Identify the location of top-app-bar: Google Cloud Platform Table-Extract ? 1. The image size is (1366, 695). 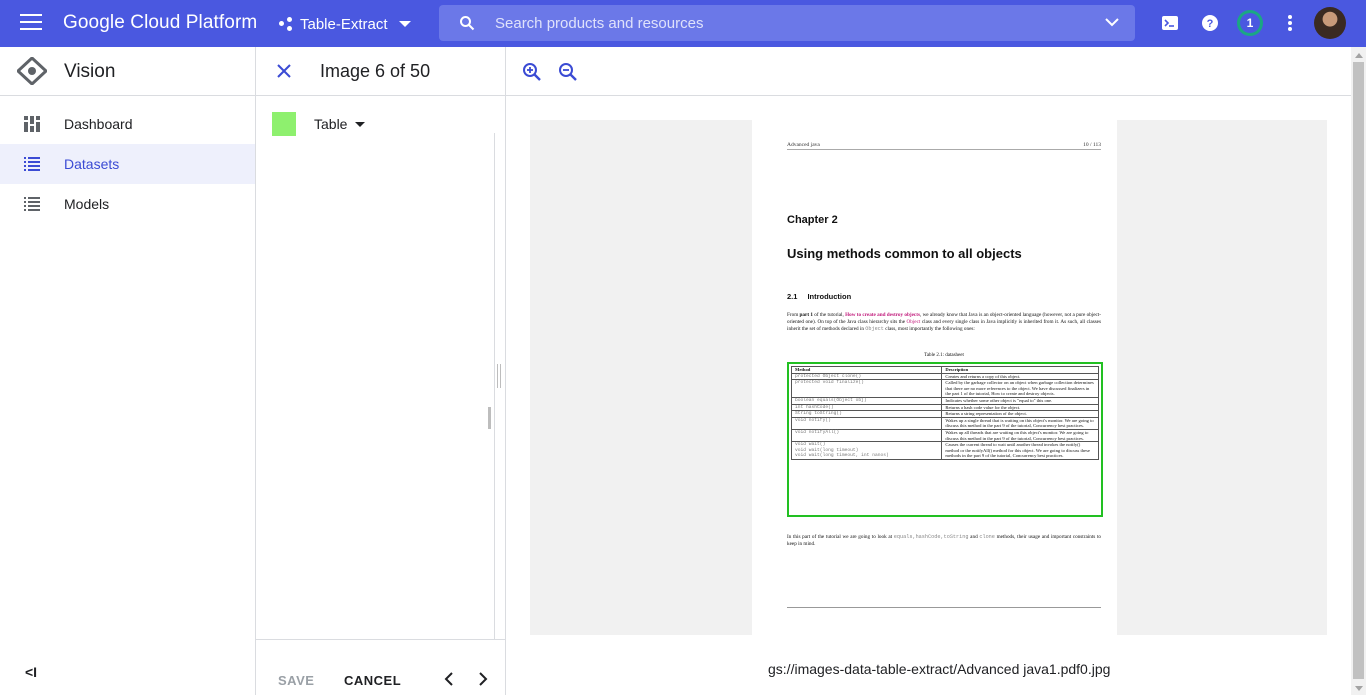
(683, 23).